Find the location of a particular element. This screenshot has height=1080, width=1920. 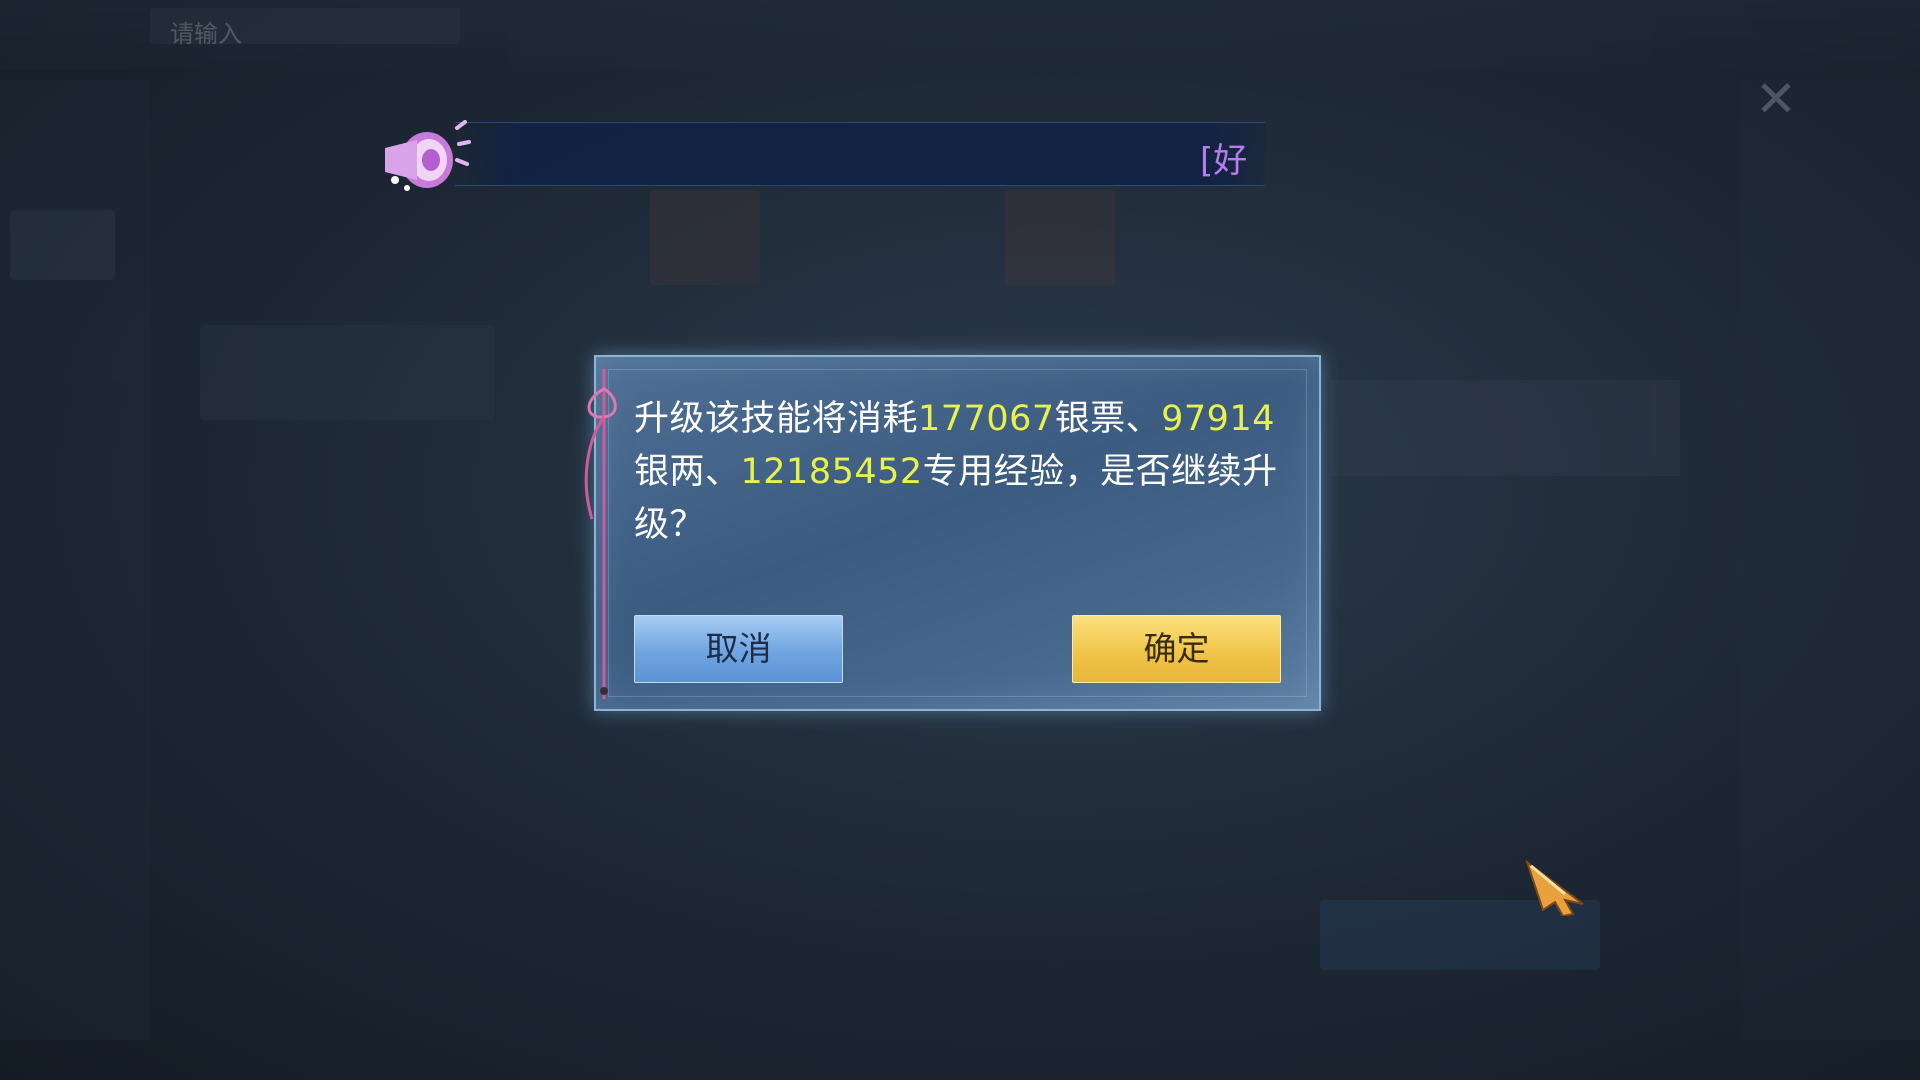

silver-ticket-amount: 177067 is located at coordinates (986, 419).